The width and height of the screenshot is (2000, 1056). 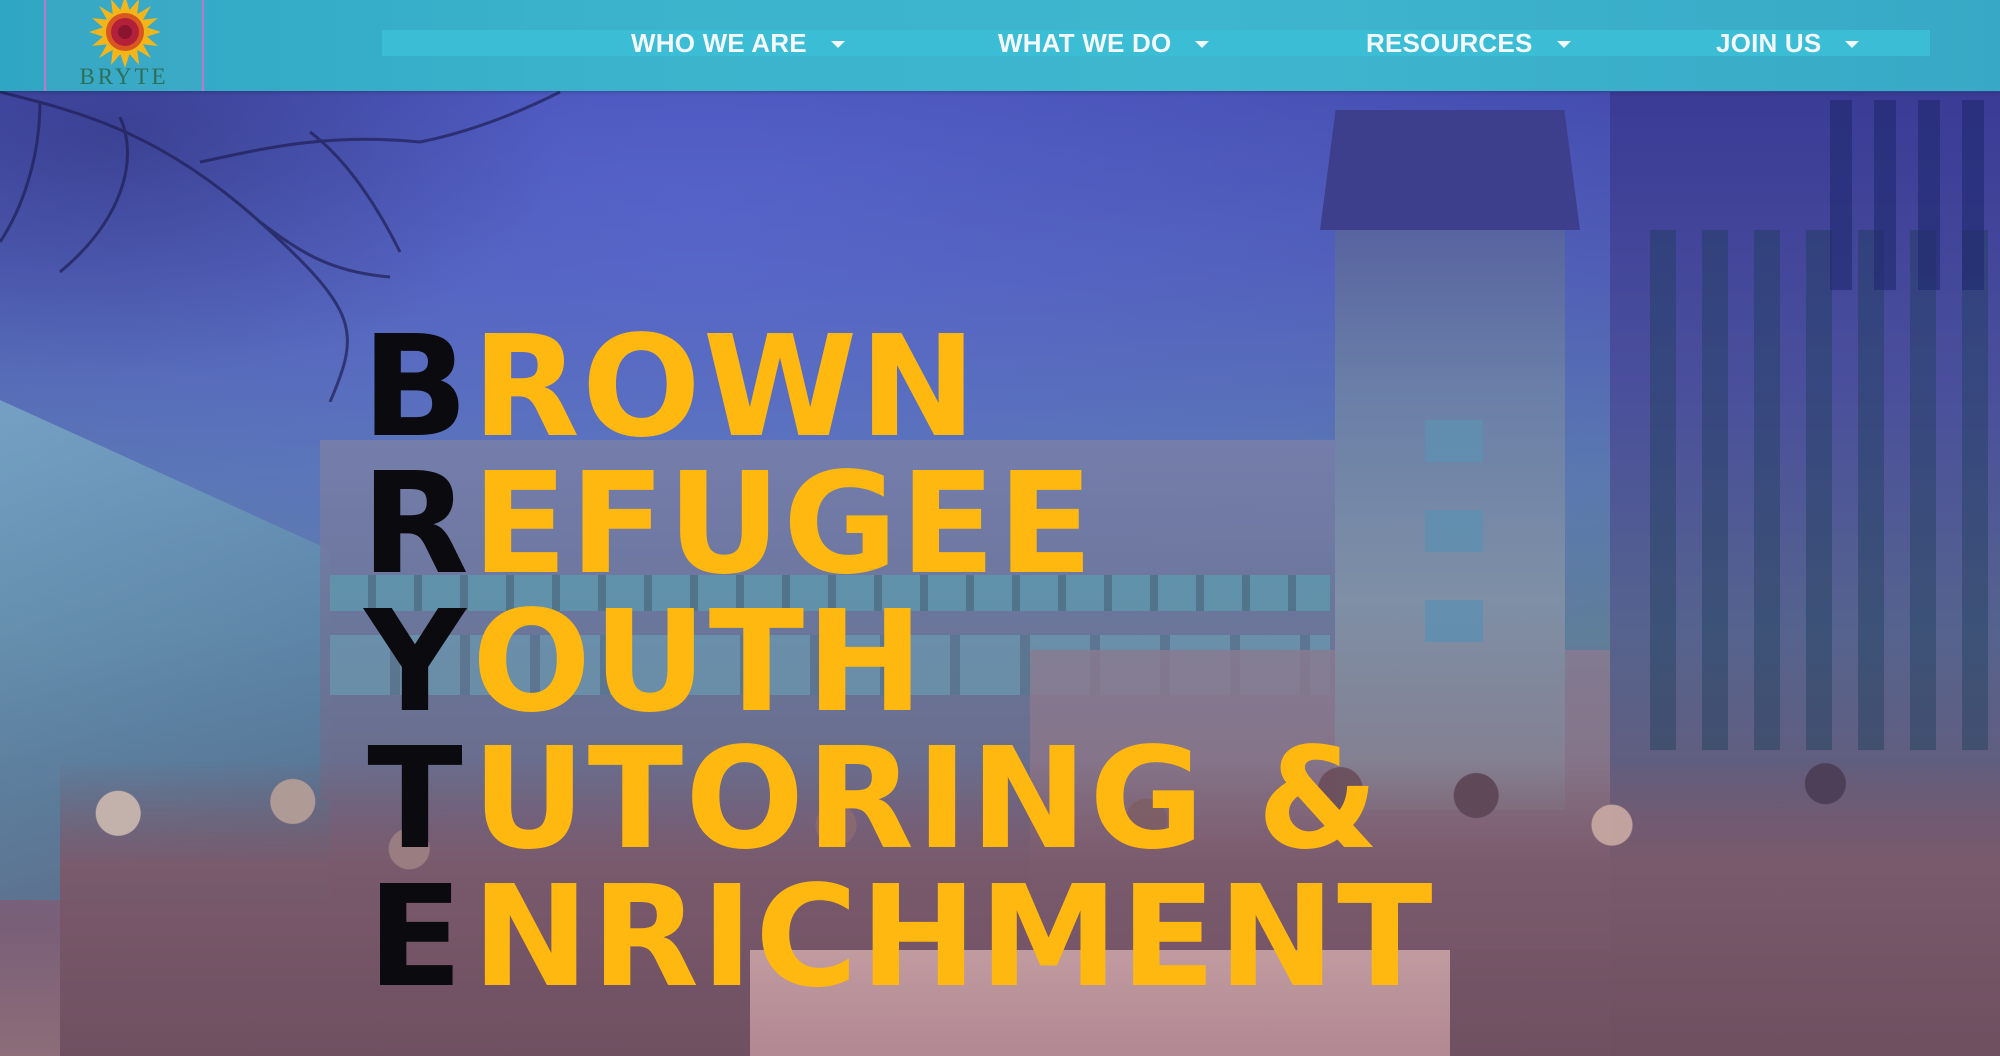 I want to click on tower-top, so click(x=1450, y=170).